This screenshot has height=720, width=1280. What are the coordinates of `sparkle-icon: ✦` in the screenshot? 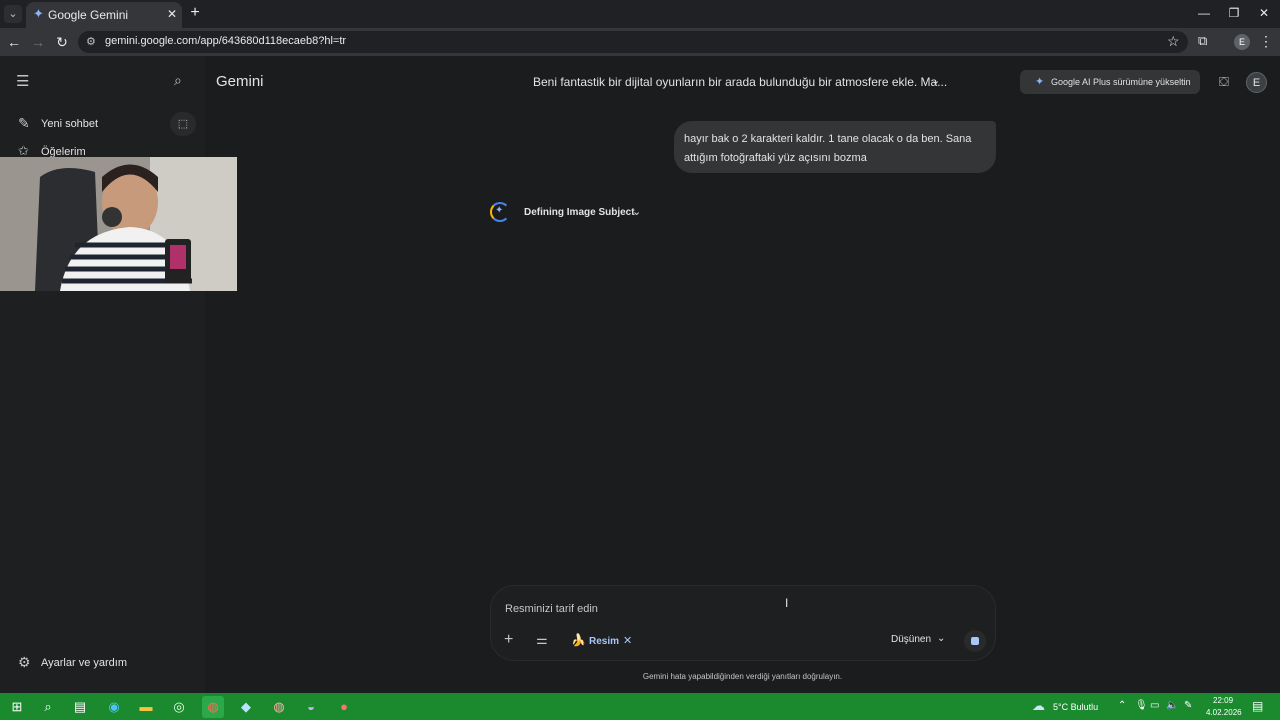 It's located at (1040, 82).